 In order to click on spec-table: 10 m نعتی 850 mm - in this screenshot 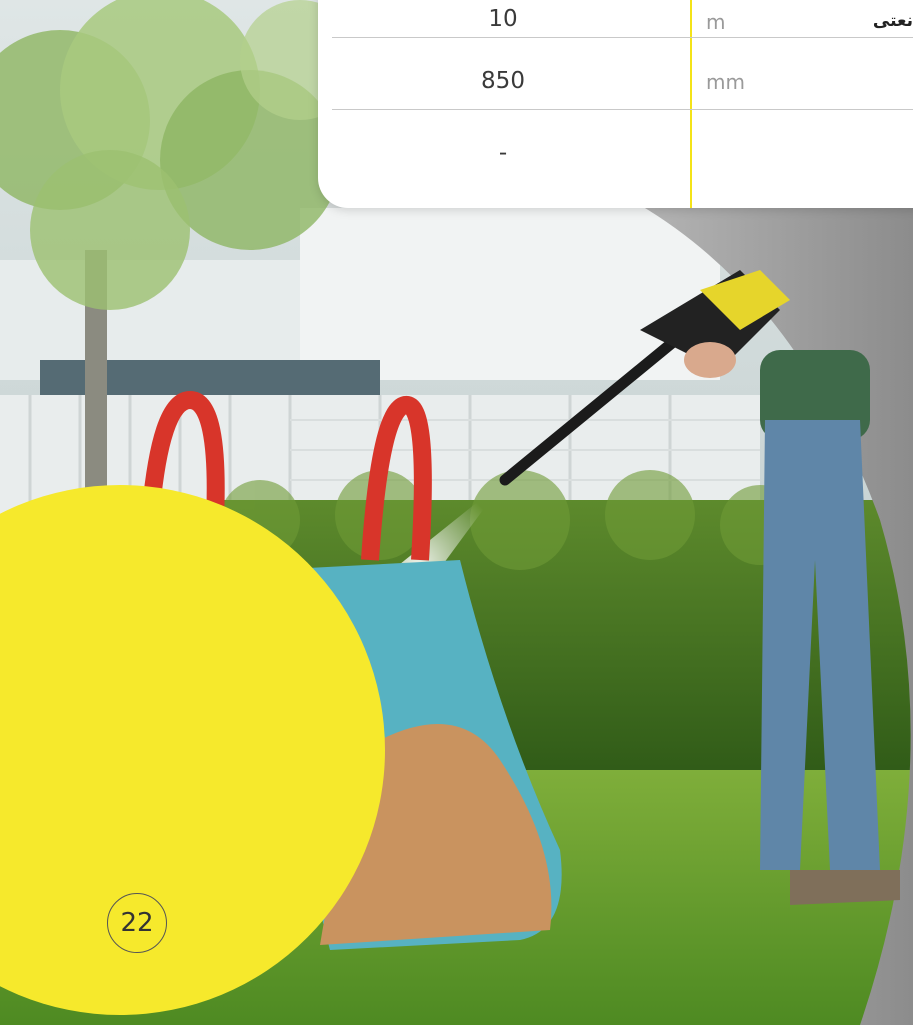, I will do `click(615, 104)`.